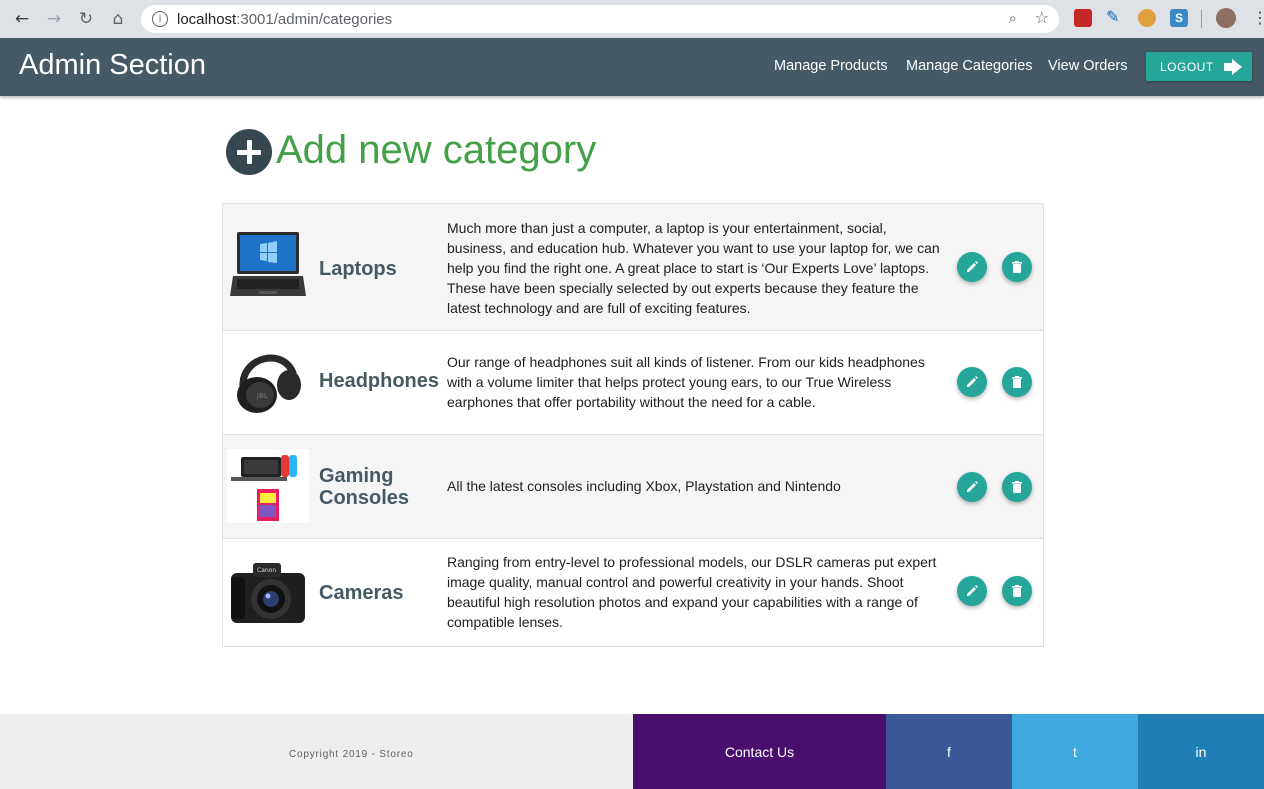 The image size is (1264, 789). Describe the element at coordinates (118, 19) in the screenshot. I see `home-icon: ⌂` at that location.